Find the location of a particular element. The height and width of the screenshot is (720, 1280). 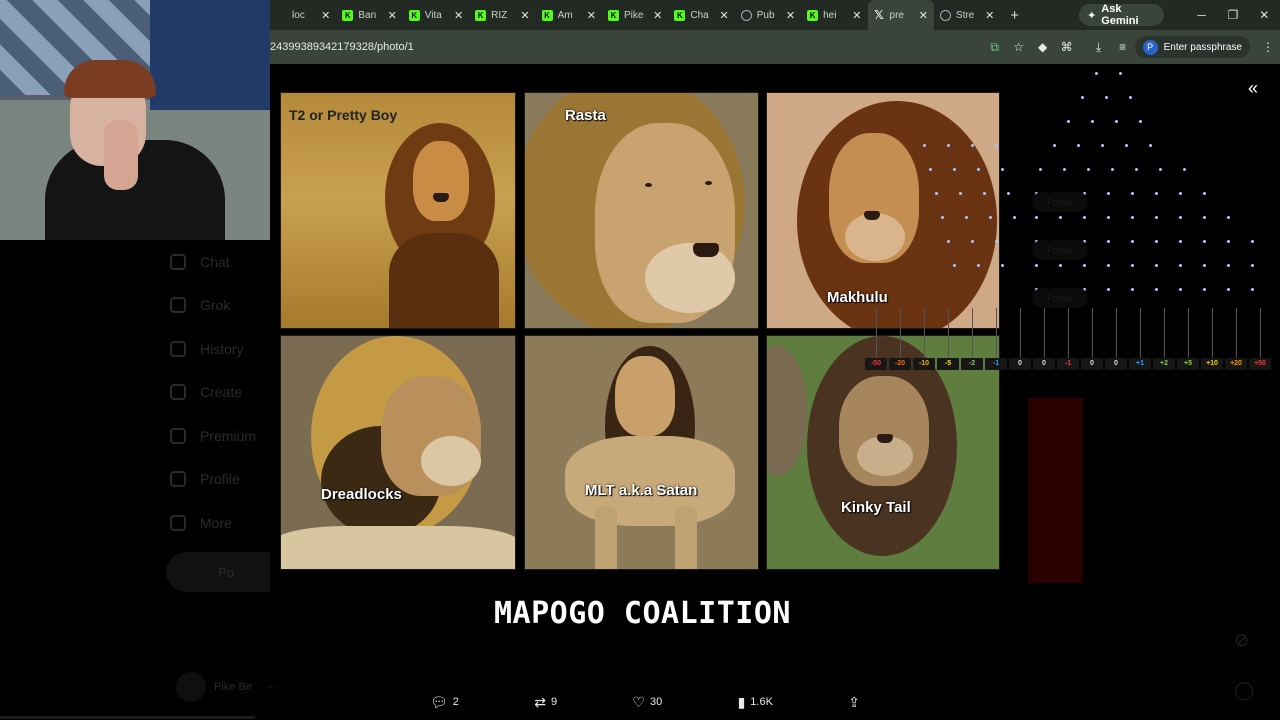

menu-kebab-icon: ⋮ is located at coordinates (1268, 47).